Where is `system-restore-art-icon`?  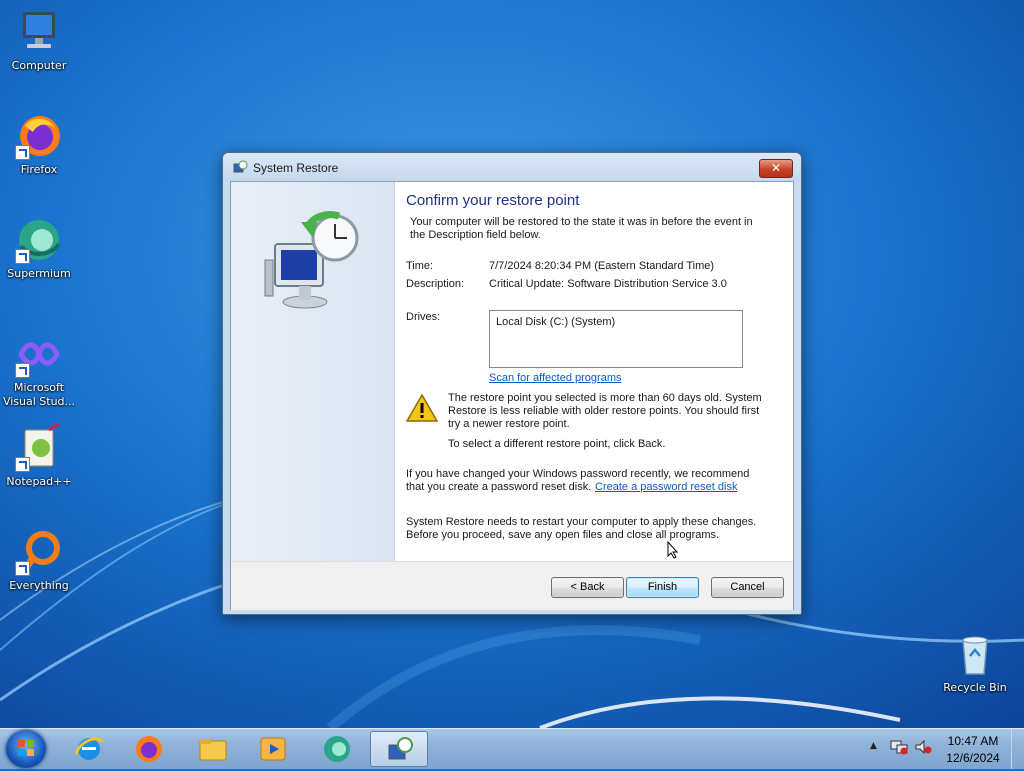 system-restore-art-icon is located at coordinates (311, 260).